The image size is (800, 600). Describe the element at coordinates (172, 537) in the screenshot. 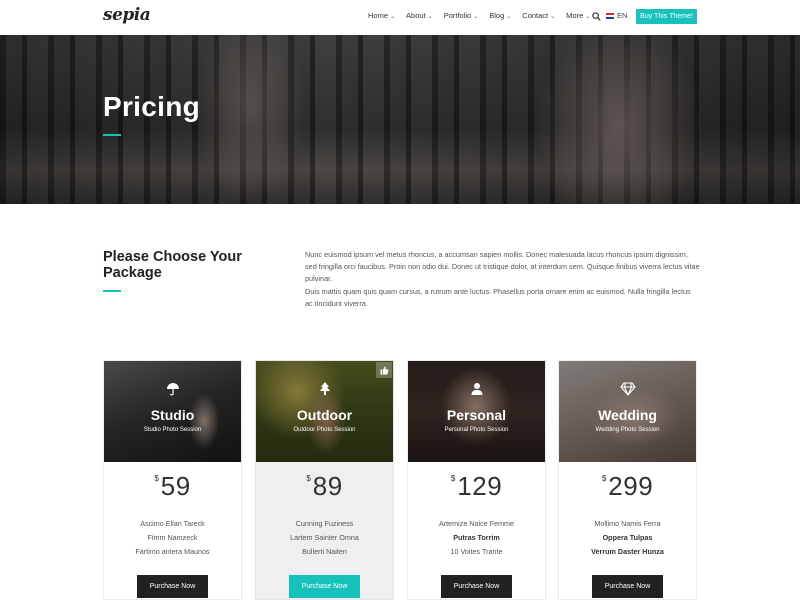

I see `plan-feature: Fitrim Namzeck` at that location.